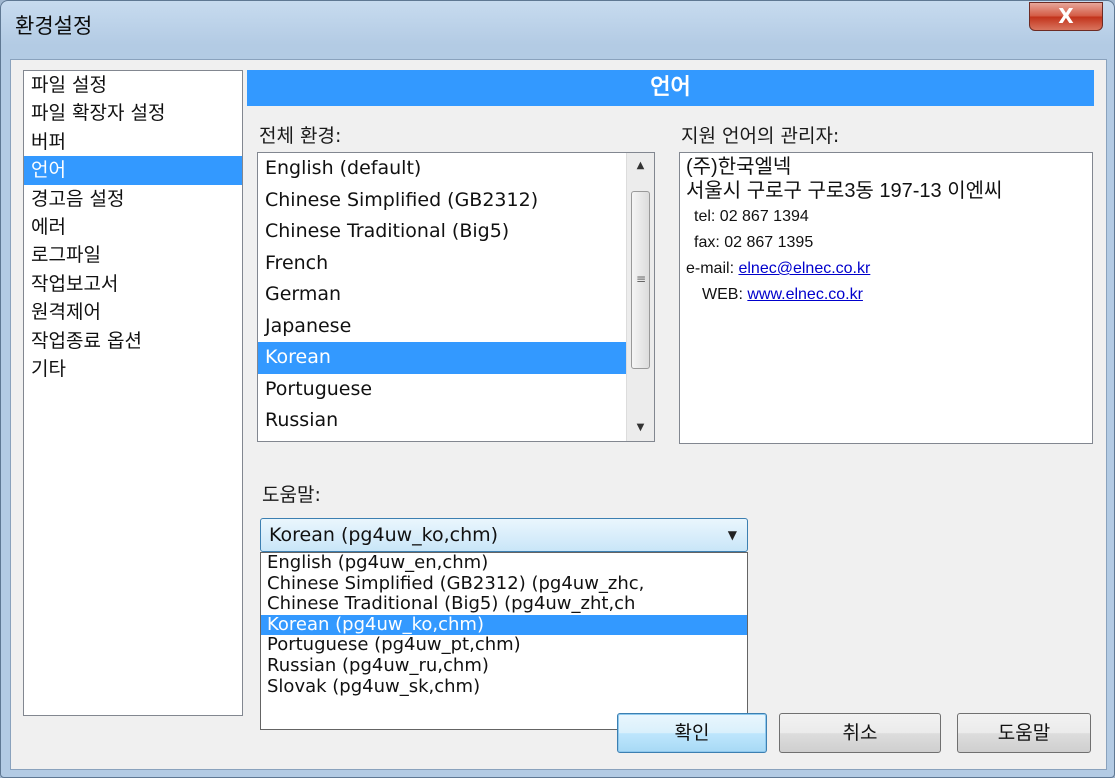 The width and height of the screenshot is (1115, 778). I want to click on nav-item-file-extension-settings: 파일 확장자 설정, so click(133, 113).